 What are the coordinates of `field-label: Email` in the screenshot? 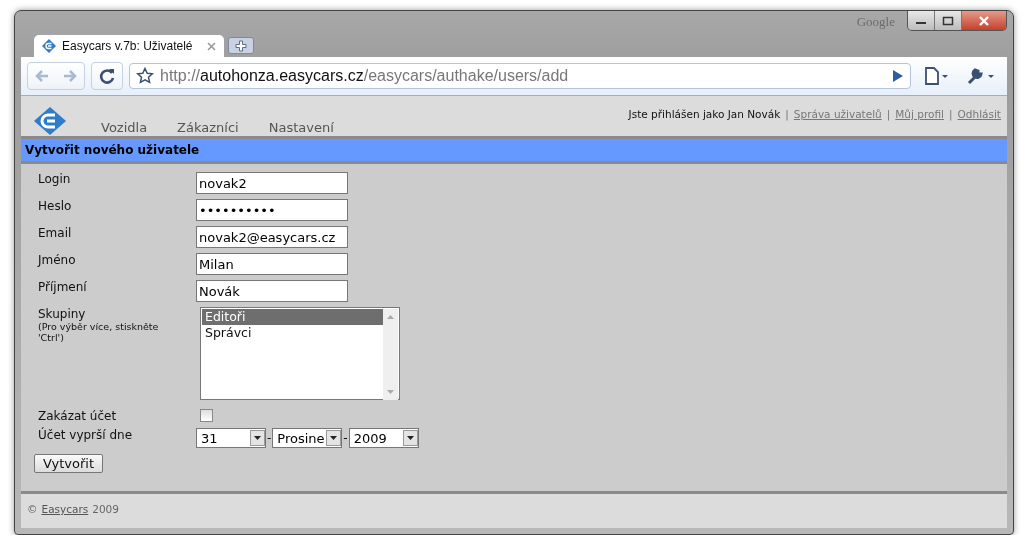 It's located at (55, 233).